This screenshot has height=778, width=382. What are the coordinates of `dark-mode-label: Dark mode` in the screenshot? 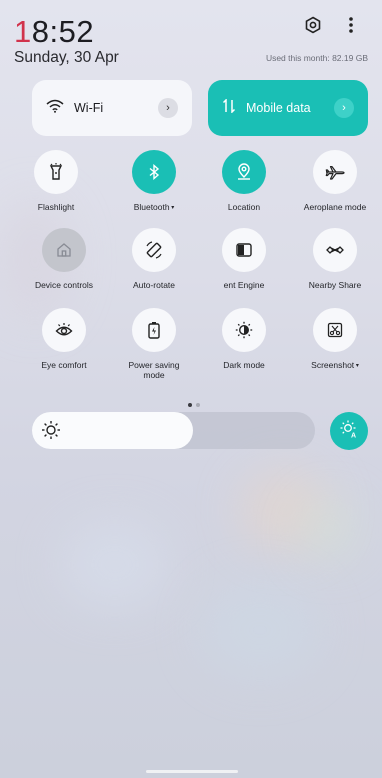 It's located at (244, 365).